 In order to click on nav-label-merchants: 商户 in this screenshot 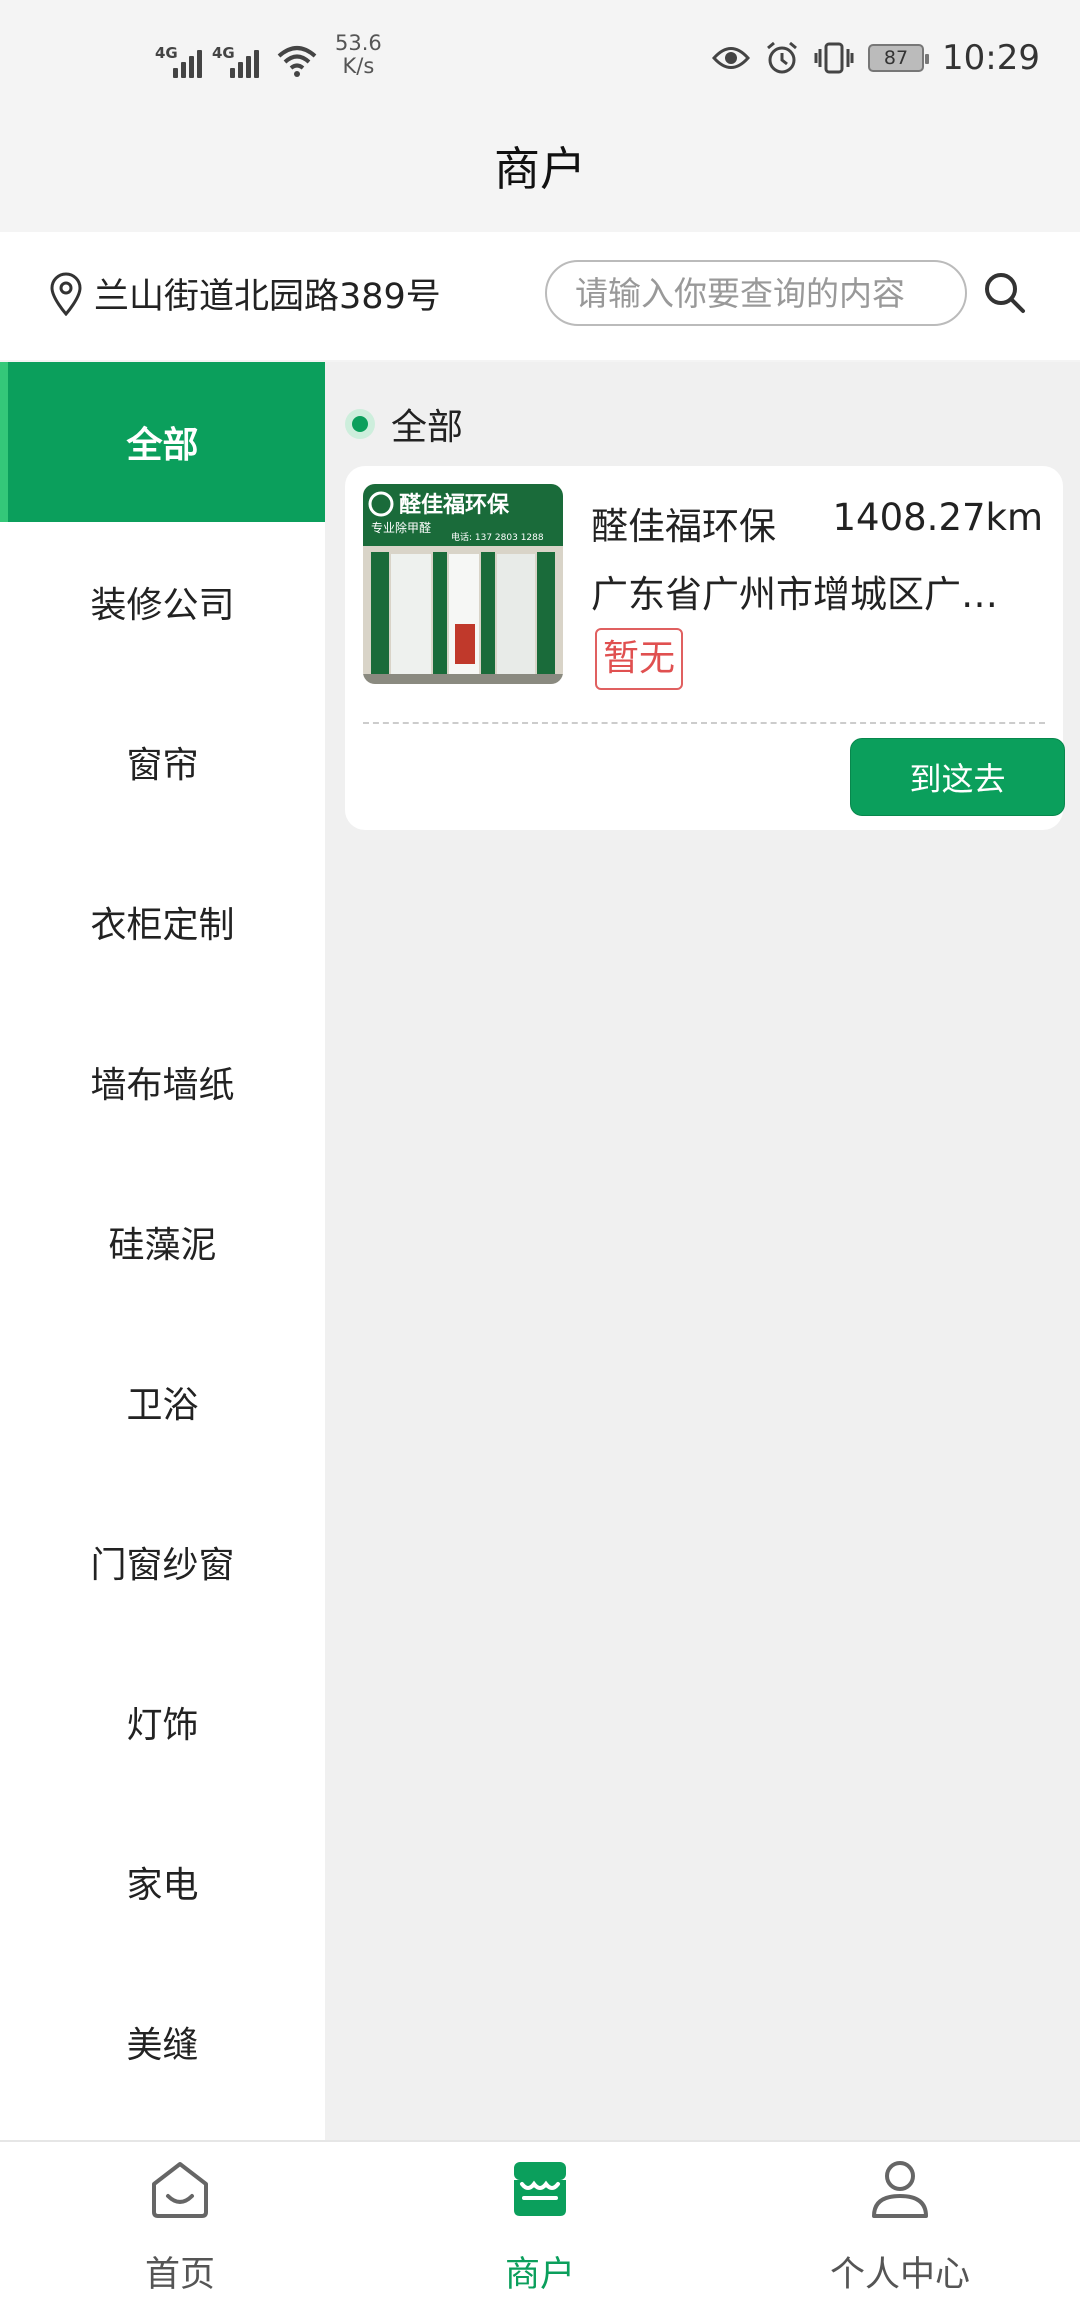, I will do `click(539, 2275)`.